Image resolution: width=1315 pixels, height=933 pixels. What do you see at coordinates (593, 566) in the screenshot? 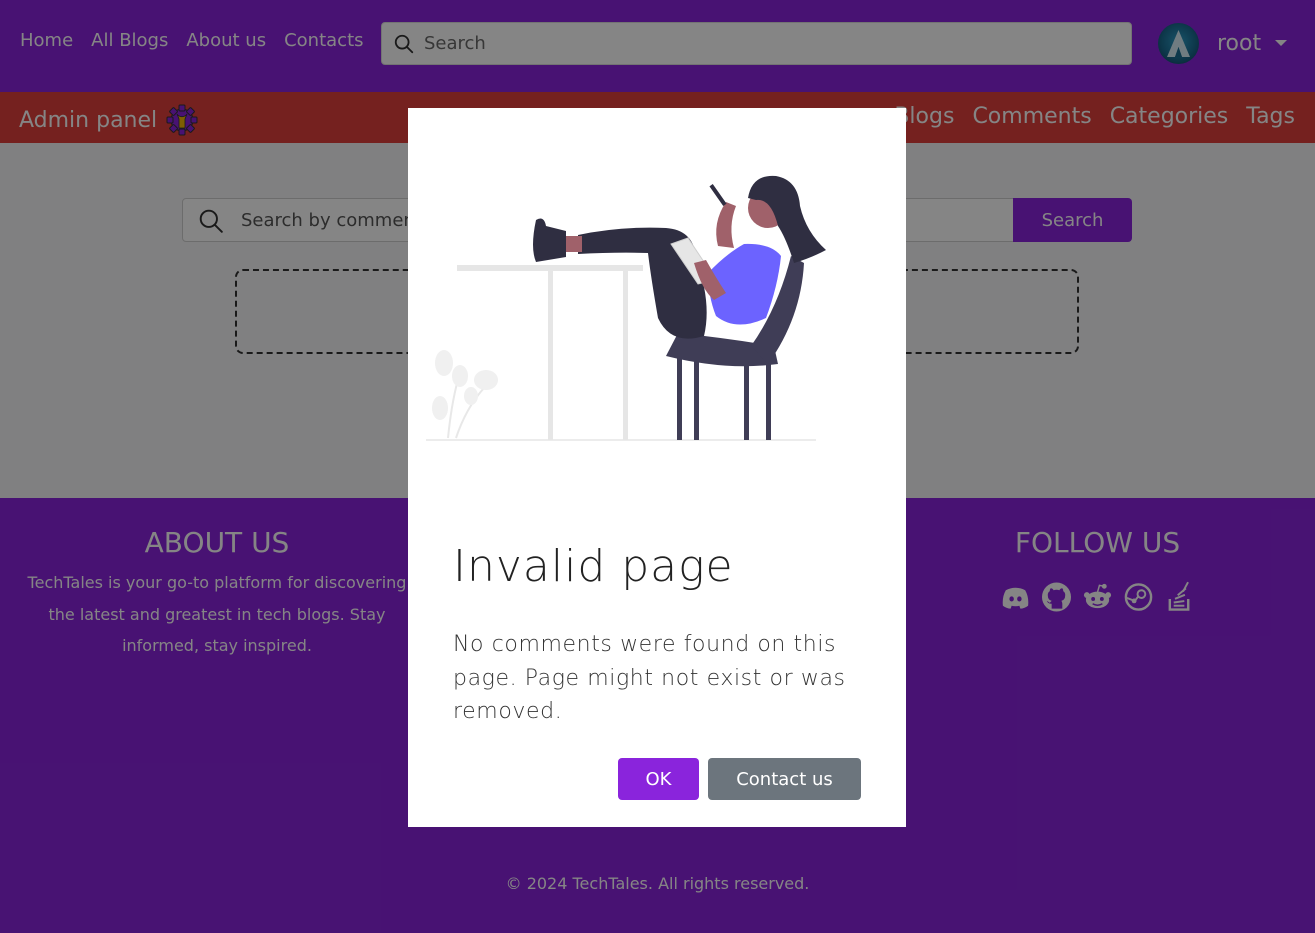
I see `modal-title: Invalid page` at bounding box center [593, 566].